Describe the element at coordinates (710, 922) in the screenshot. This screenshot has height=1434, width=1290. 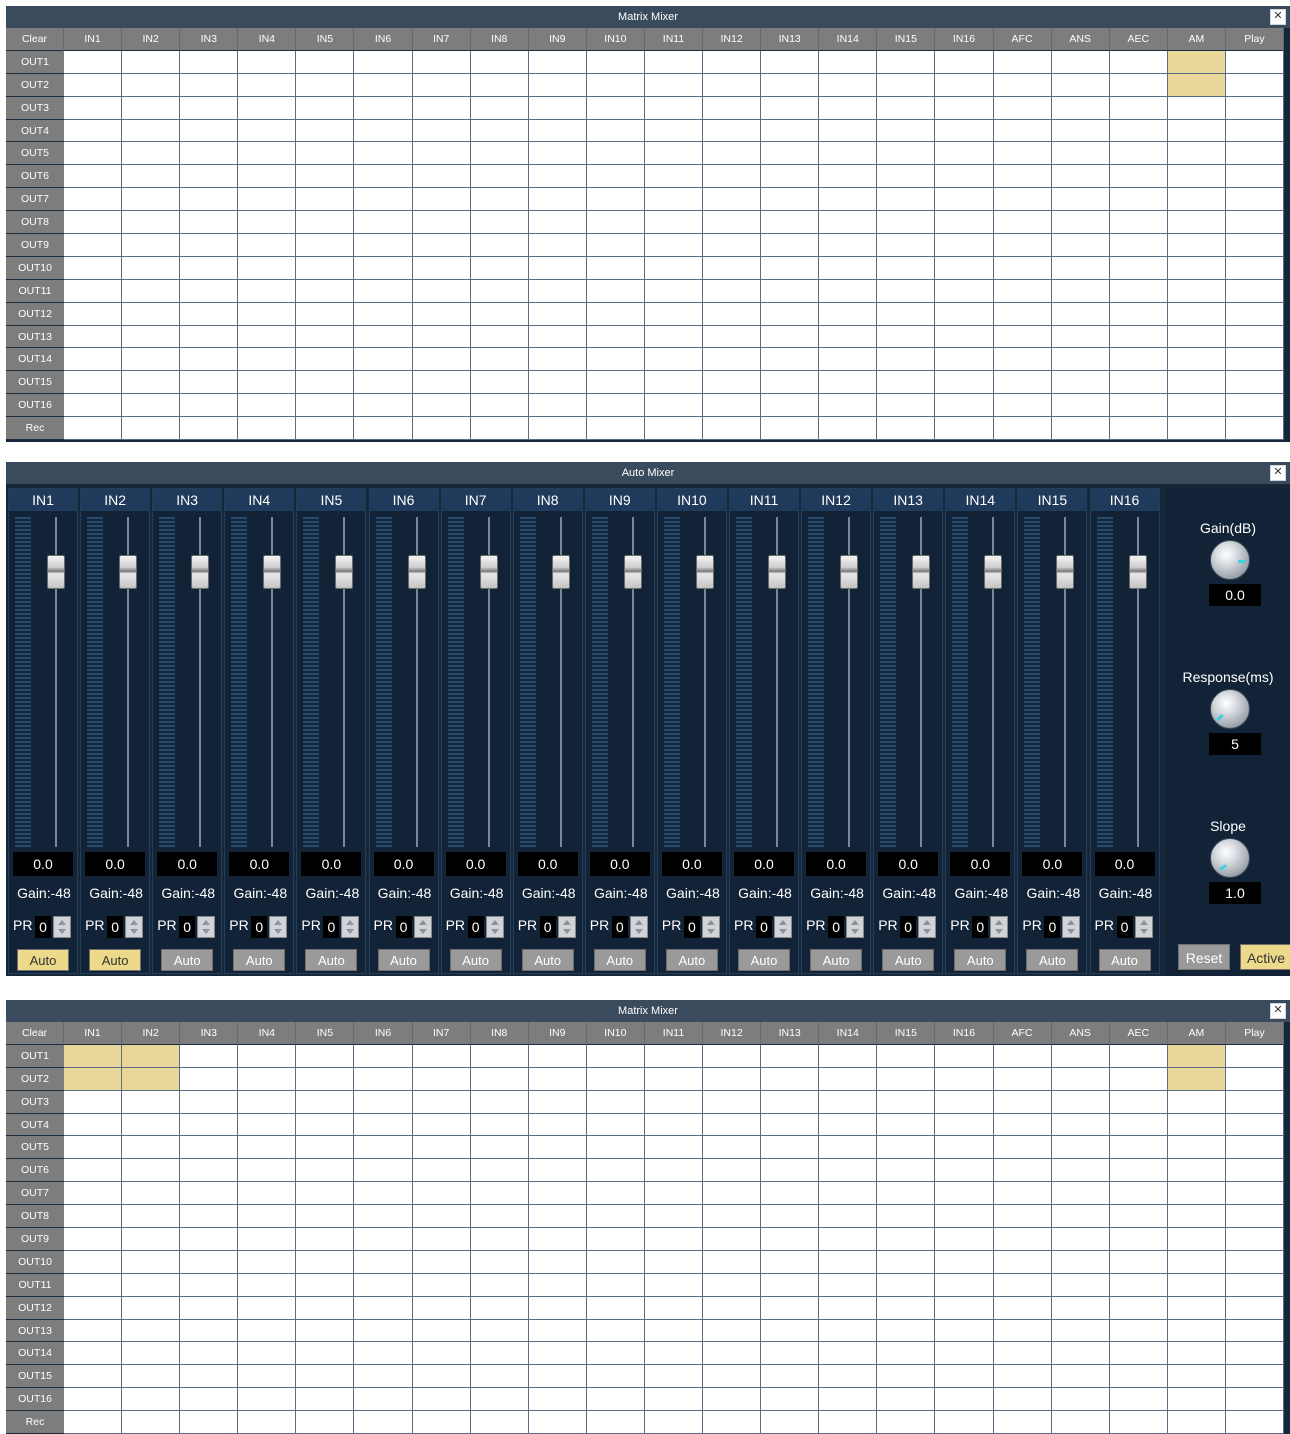
I see `spinner-up-arrow` at that location.